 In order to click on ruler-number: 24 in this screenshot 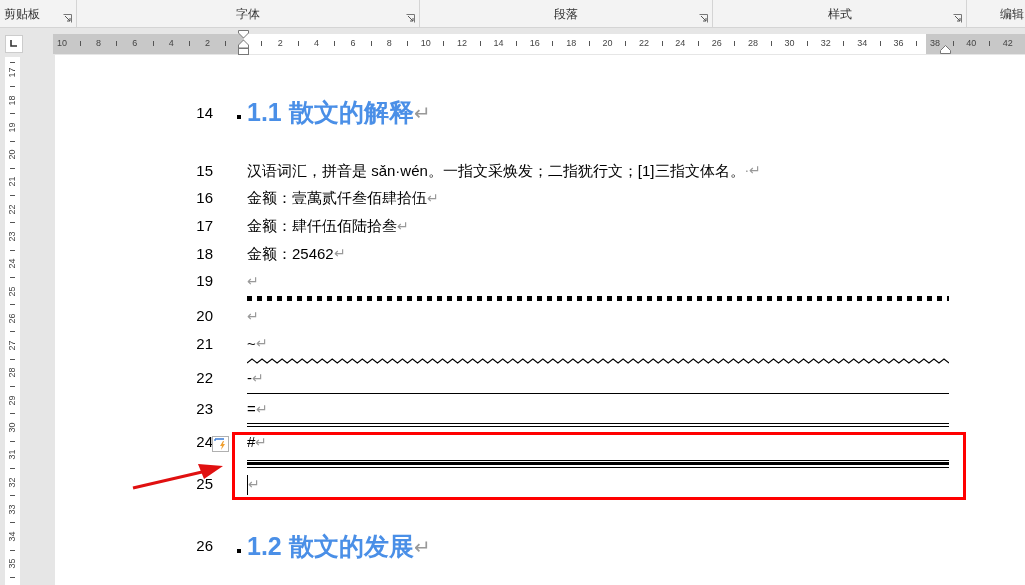, I will do `click(12, 263)`.